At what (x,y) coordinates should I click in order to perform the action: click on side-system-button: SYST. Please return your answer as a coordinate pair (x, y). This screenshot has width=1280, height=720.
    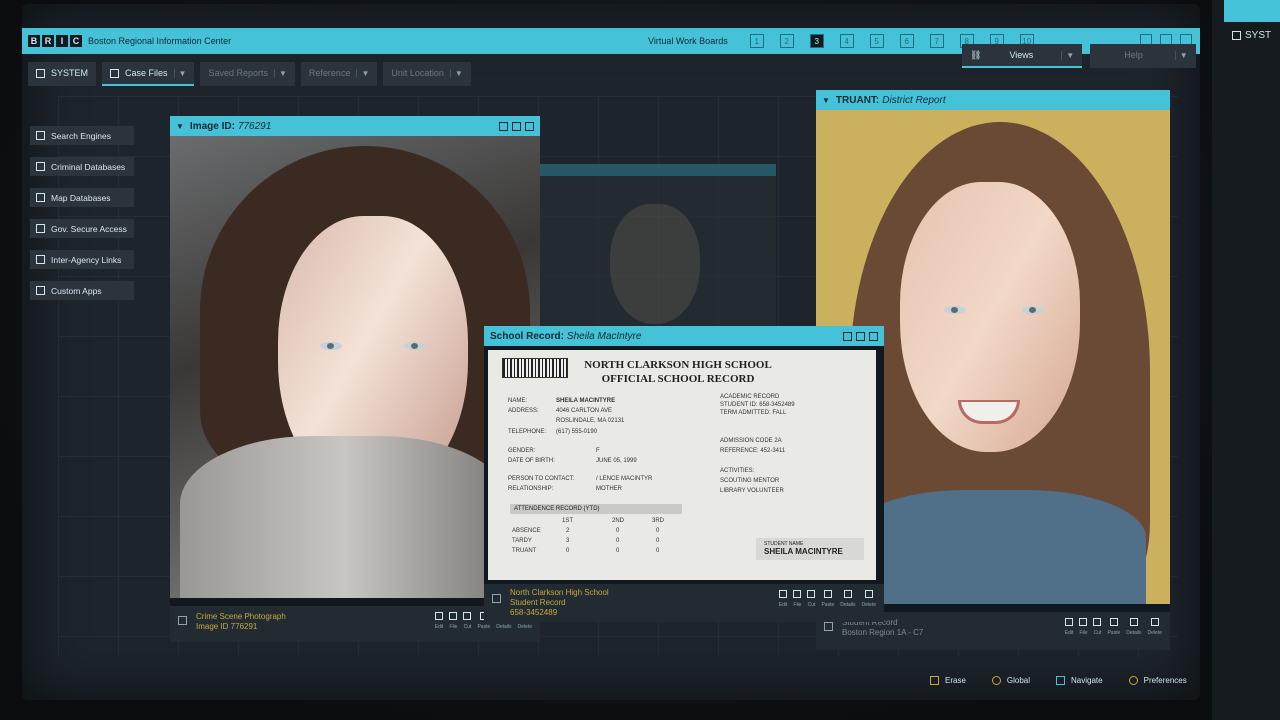
    Looking at the image, I should click on (1251, 35).